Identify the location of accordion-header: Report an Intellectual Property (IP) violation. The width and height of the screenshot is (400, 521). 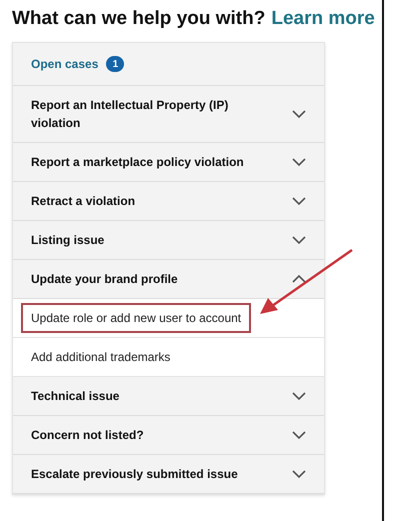
(168, 114).